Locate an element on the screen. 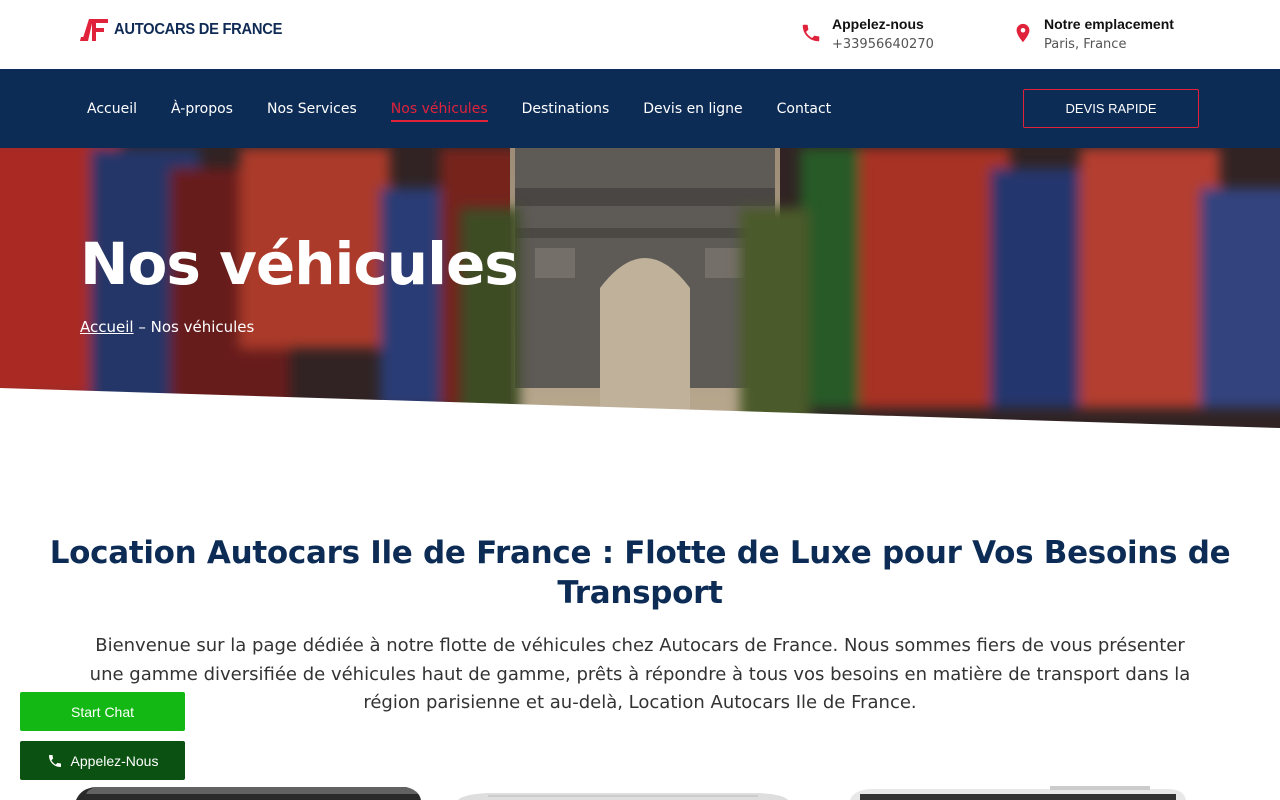 Image resolution: width=1280 pixels, height=800 pixels. nav-item-destinations: Destinations is located at coordinates (566, 109).